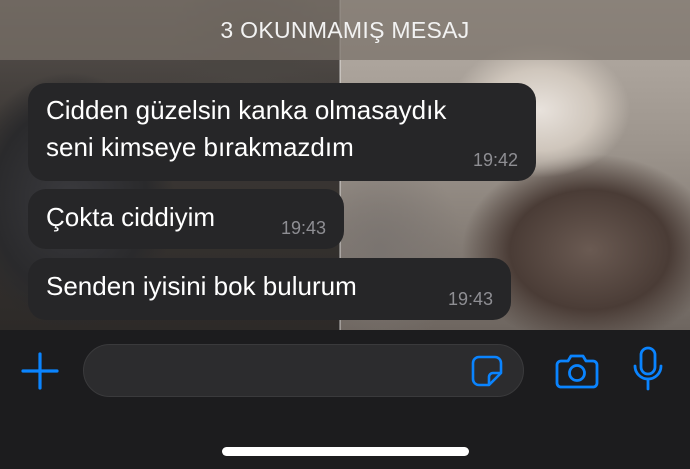  I want to click on message-text: Senden iyisini bok bulurum, so click(269, 286).